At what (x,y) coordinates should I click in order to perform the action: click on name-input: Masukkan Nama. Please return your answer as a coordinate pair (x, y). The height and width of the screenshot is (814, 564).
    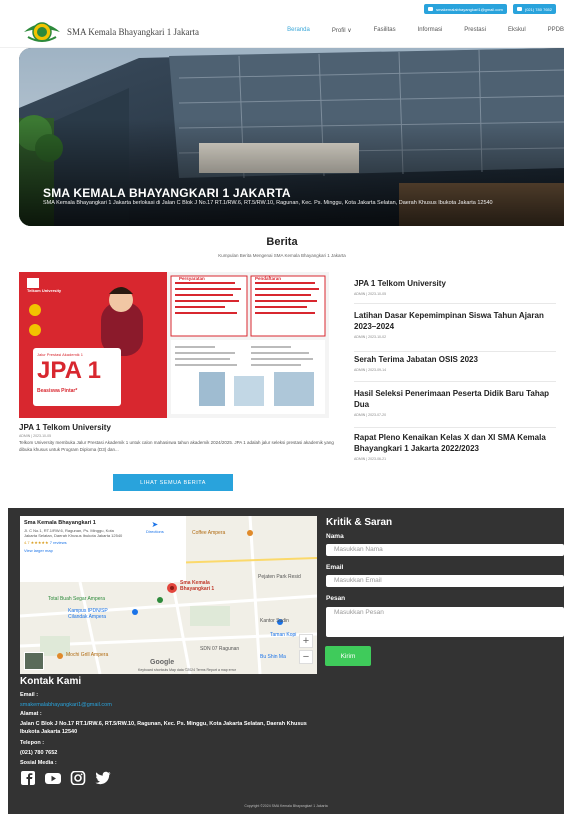
    Looking at the image, I should click on (445, 550).